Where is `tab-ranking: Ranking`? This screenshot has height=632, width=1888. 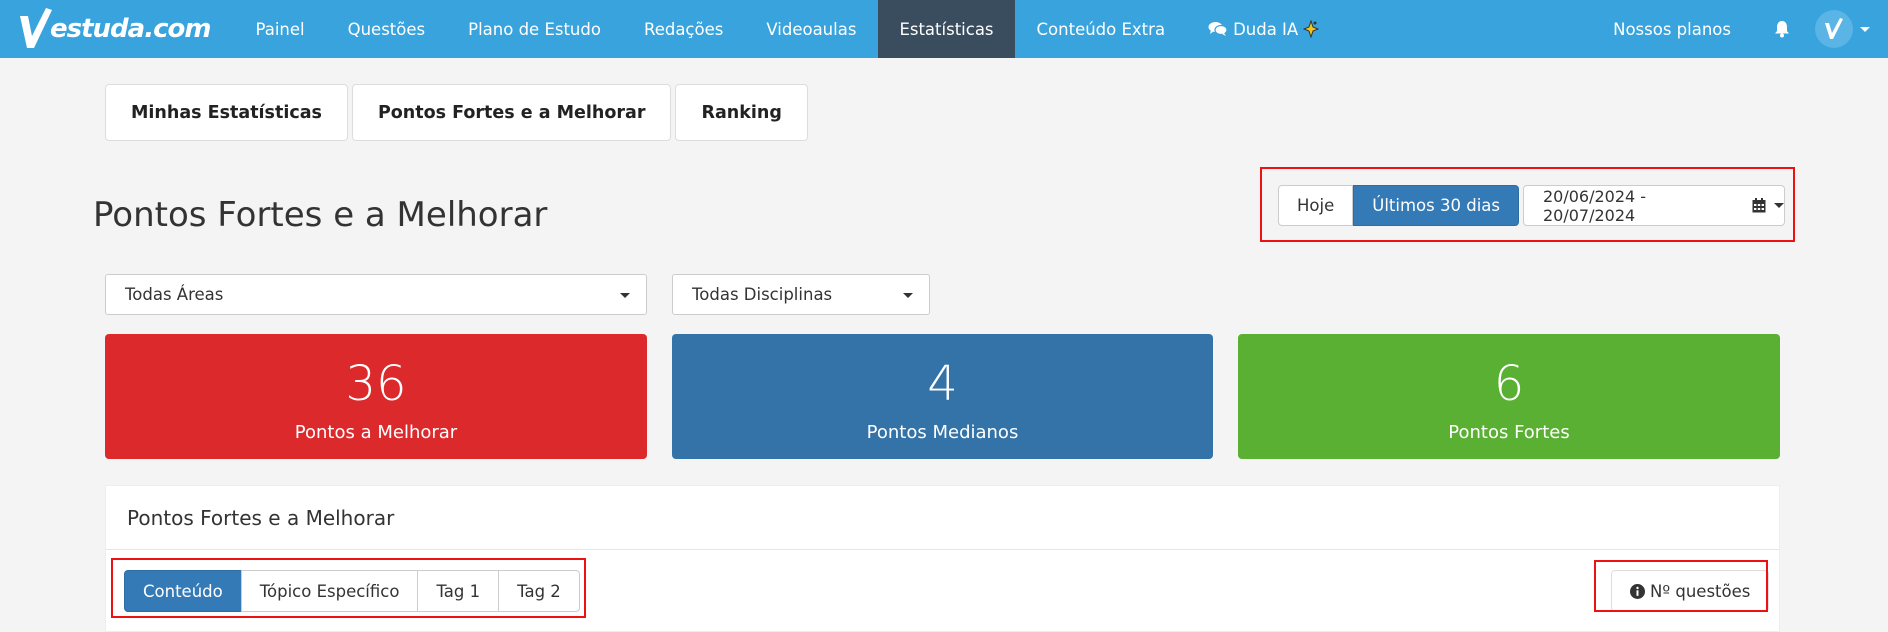
tab-ranking: Ranking is located at coordinates (741, 112).